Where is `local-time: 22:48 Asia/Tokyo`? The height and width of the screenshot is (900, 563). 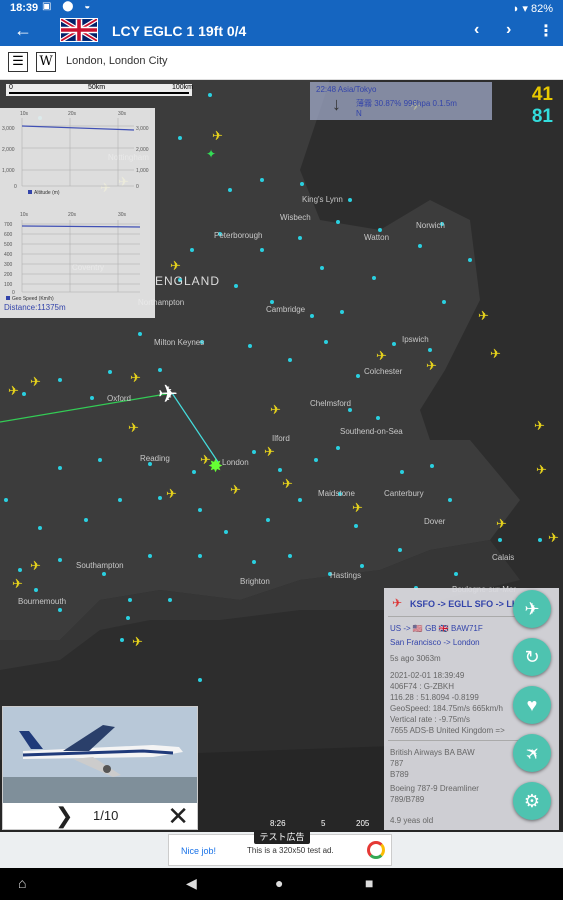
local-time: 22:48 Asia/Tokyo is located at coordinates (346, 89).